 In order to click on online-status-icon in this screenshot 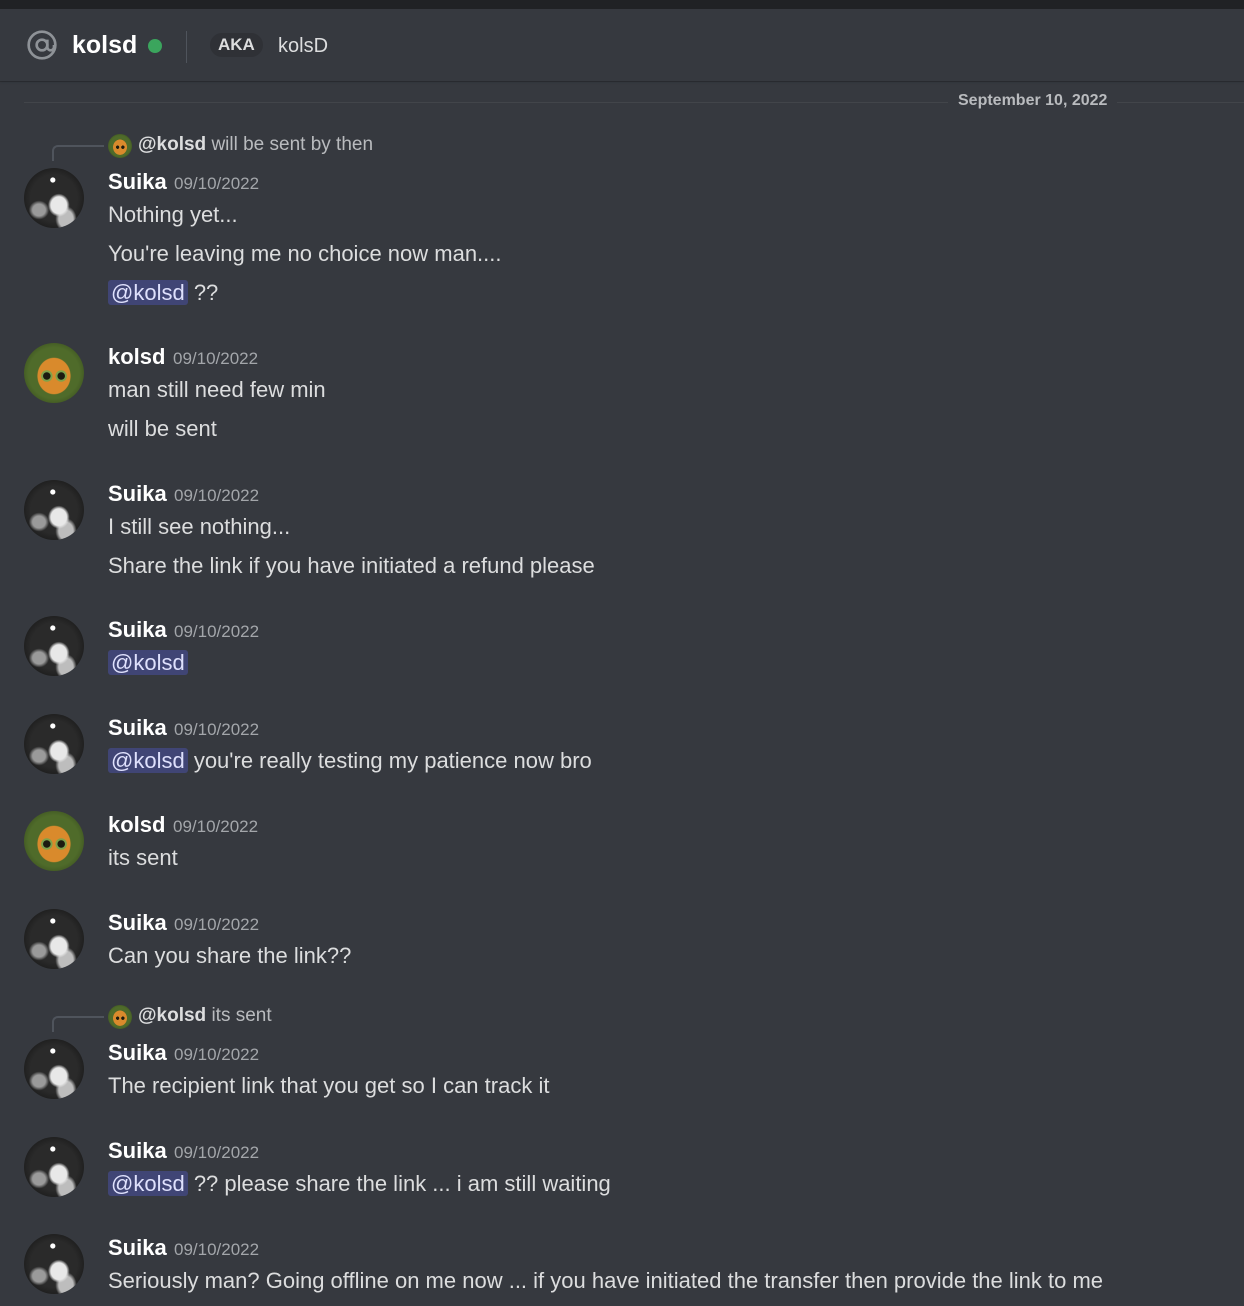, I will do `click(155, 46)`.